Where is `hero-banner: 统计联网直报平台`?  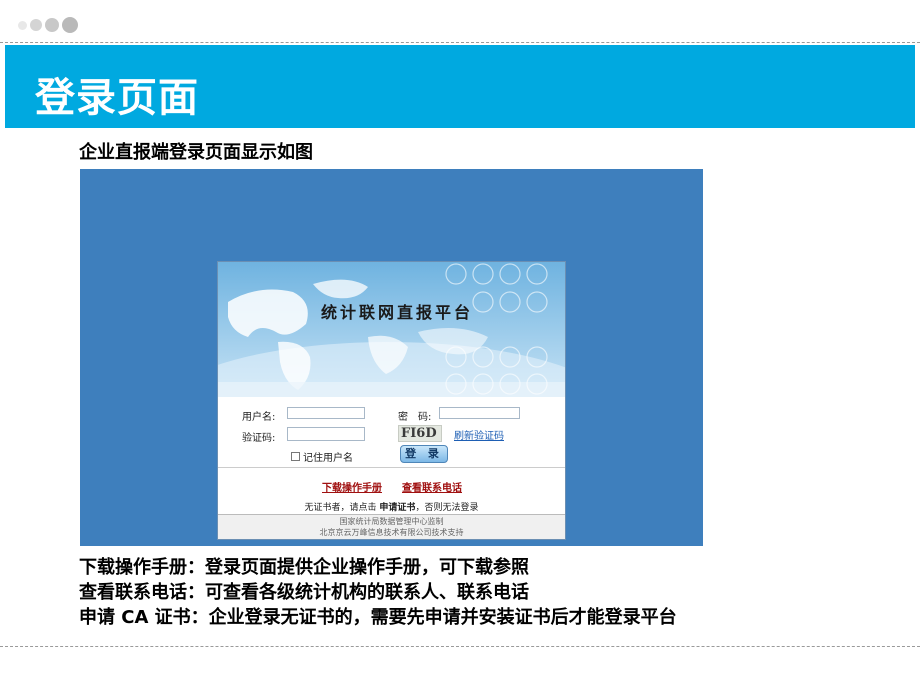
hero-banner: 统计联网直报平台 is located at coordinates (391, 329).